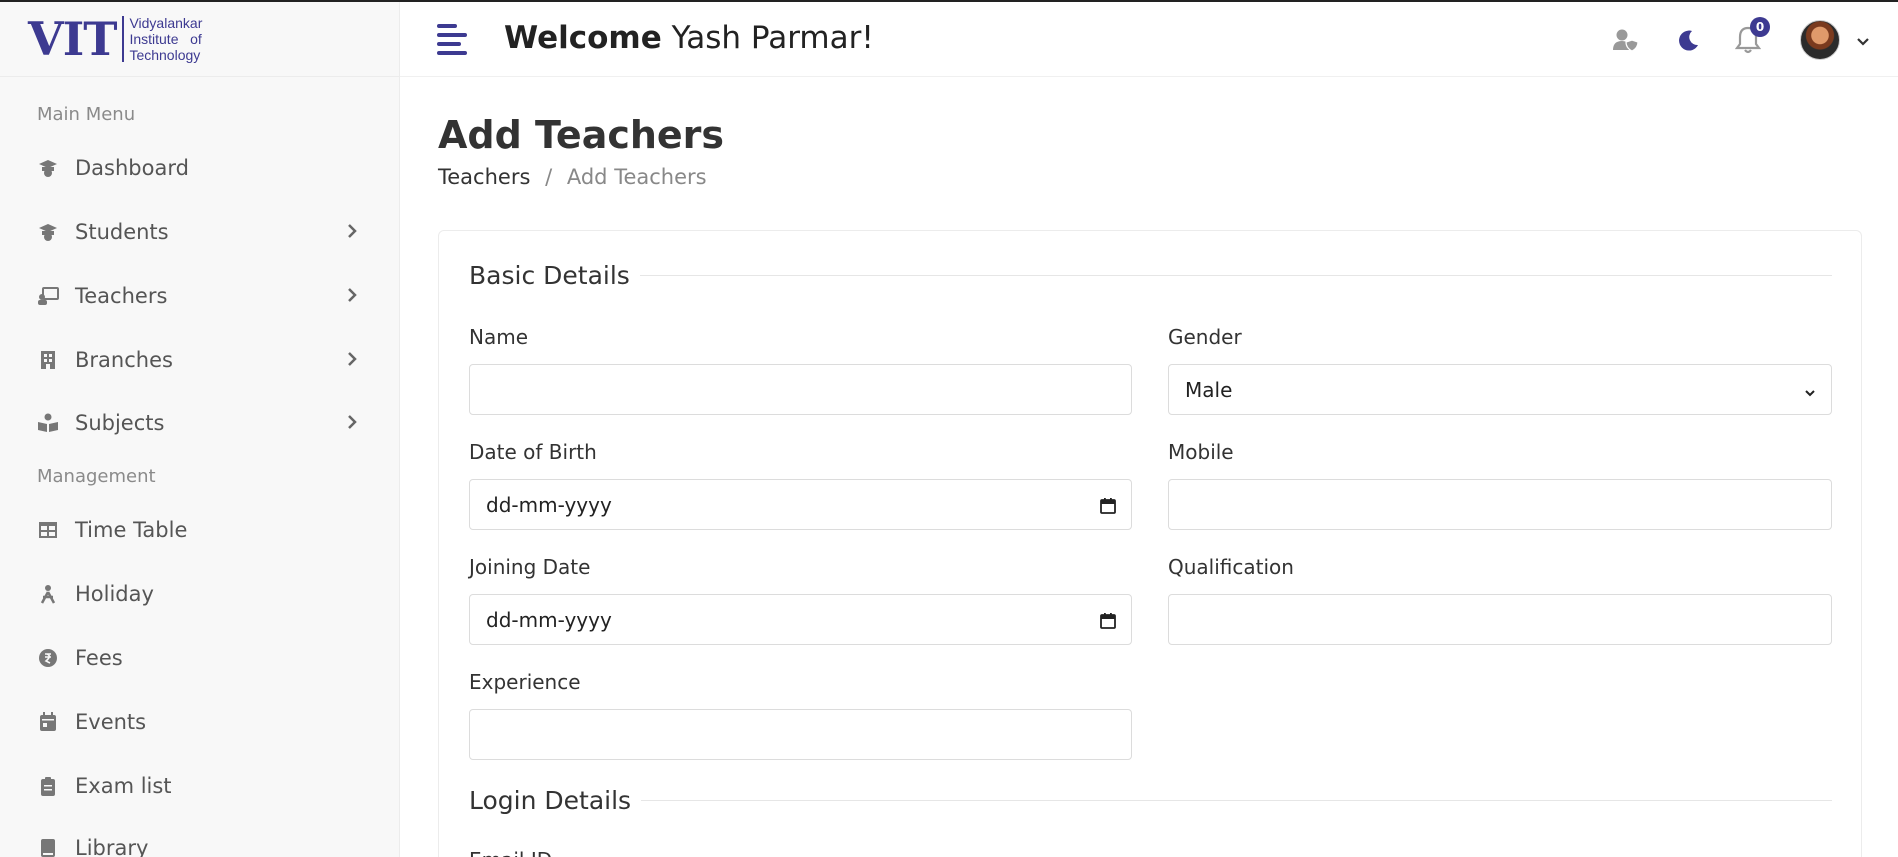  I want to click on qualification-input, so click(1500, 619).